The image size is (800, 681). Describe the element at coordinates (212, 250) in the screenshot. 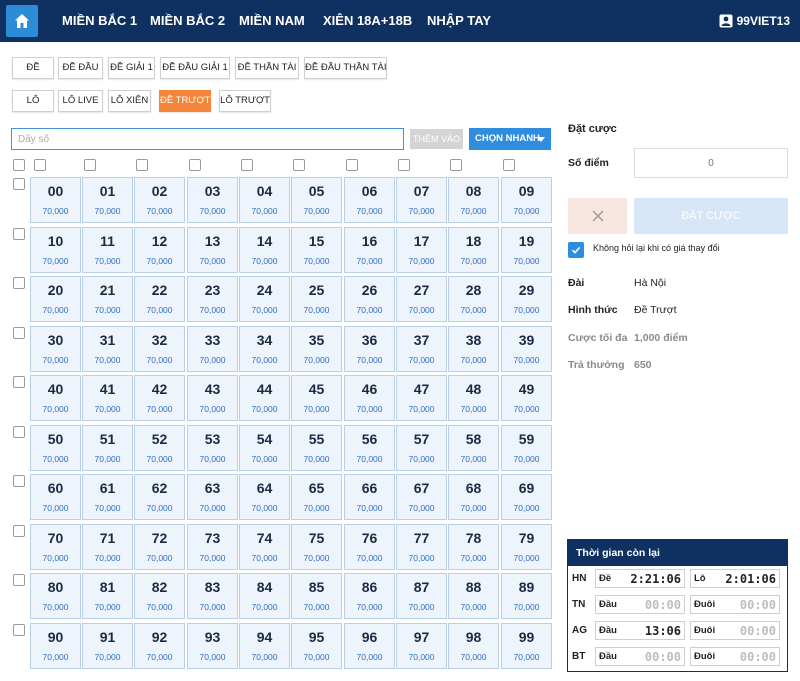

I see `number-cell: 13 70,000` at that location.